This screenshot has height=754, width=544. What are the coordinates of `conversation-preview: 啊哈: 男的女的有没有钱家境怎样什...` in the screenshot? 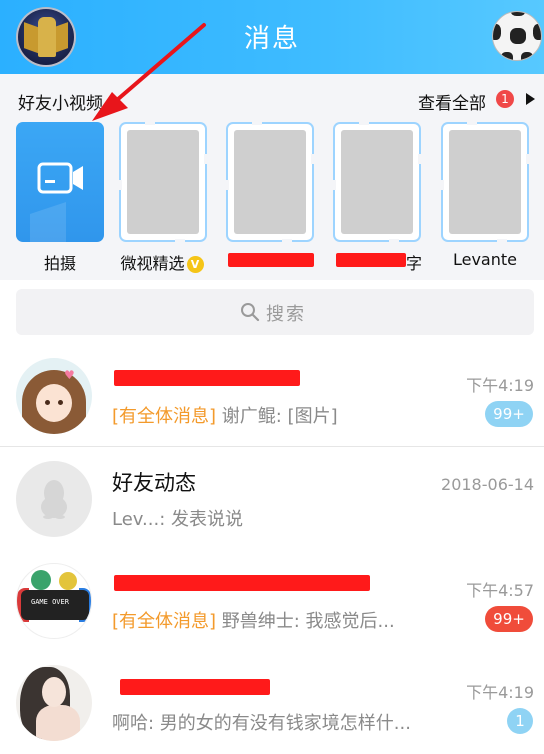 It's located at (261, 723).